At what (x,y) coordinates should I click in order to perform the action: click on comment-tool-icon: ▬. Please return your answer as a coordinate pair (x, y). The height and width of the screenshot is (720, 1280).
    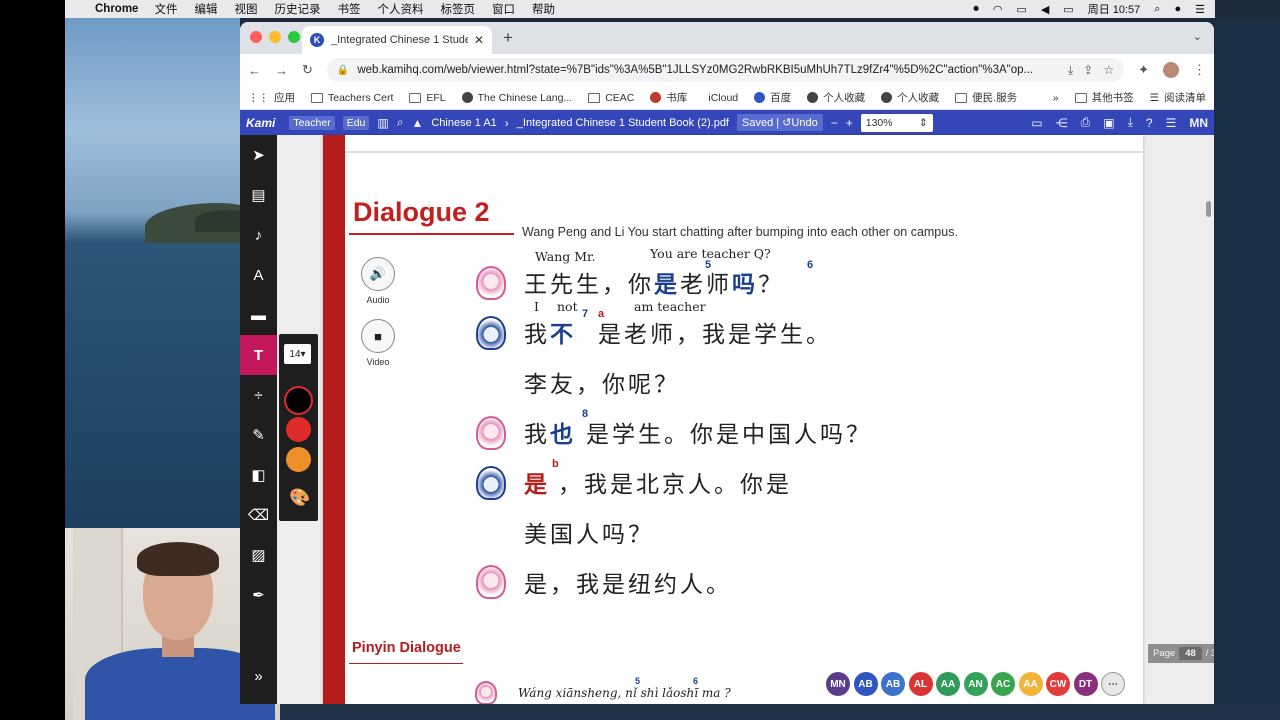
    Looking at the image, I should click on (258, 315).